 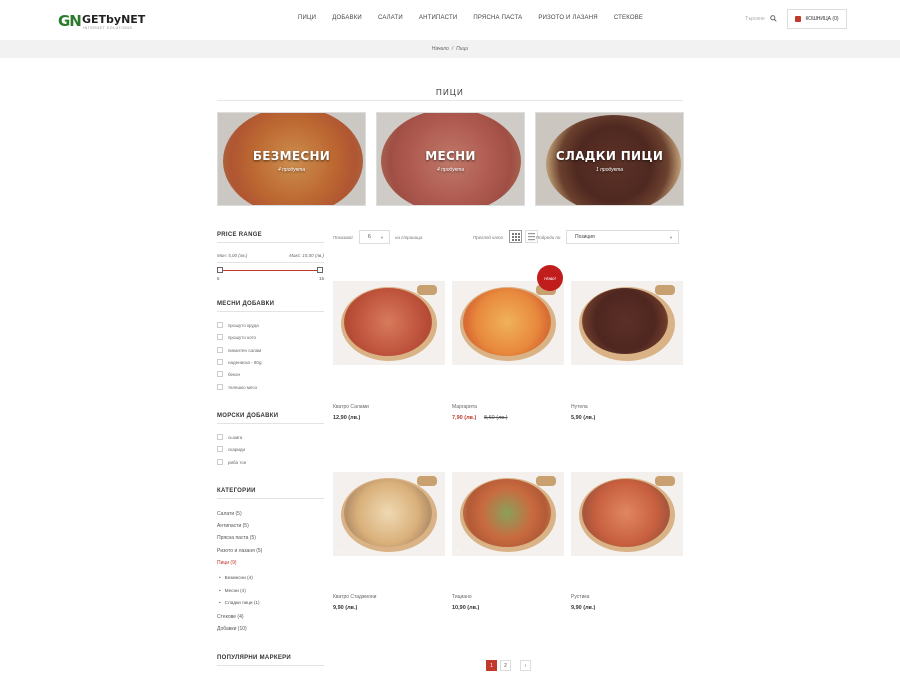 What do you see at coordinates (497, 18) in the screenshot?
I see `nav-item-fresh-pasta: ПРЯСНА ПАСТА` at bounding box center [497, 18].